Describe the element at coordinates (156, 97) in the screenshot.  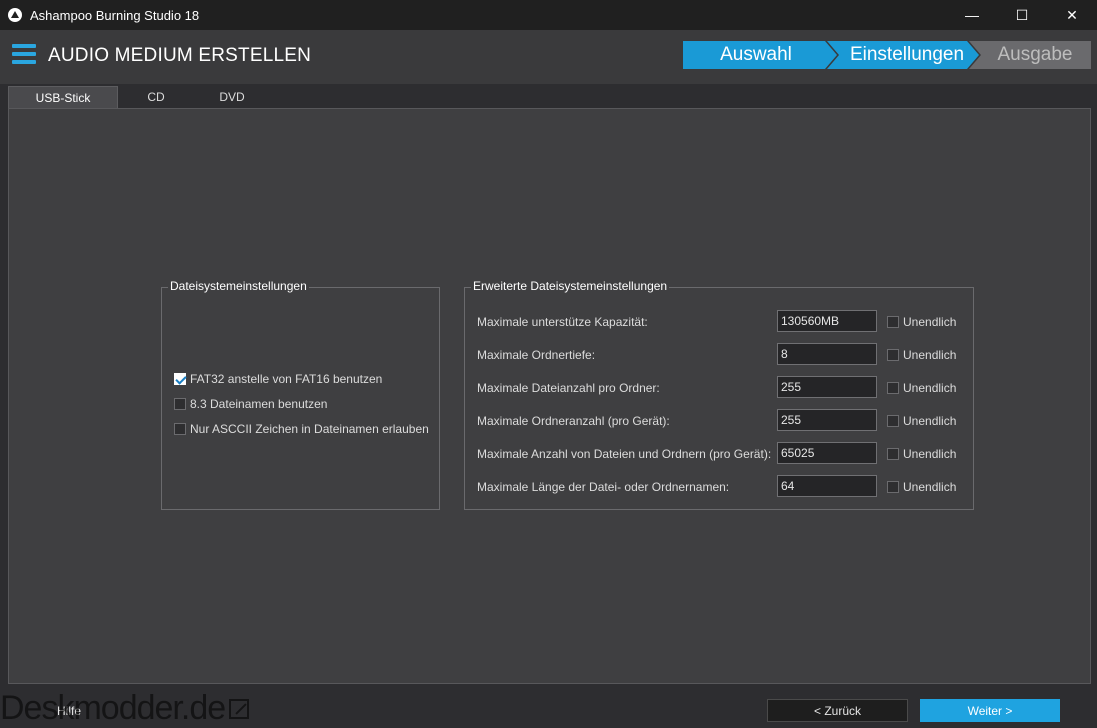
I see `tab-cd: CD` at that location.